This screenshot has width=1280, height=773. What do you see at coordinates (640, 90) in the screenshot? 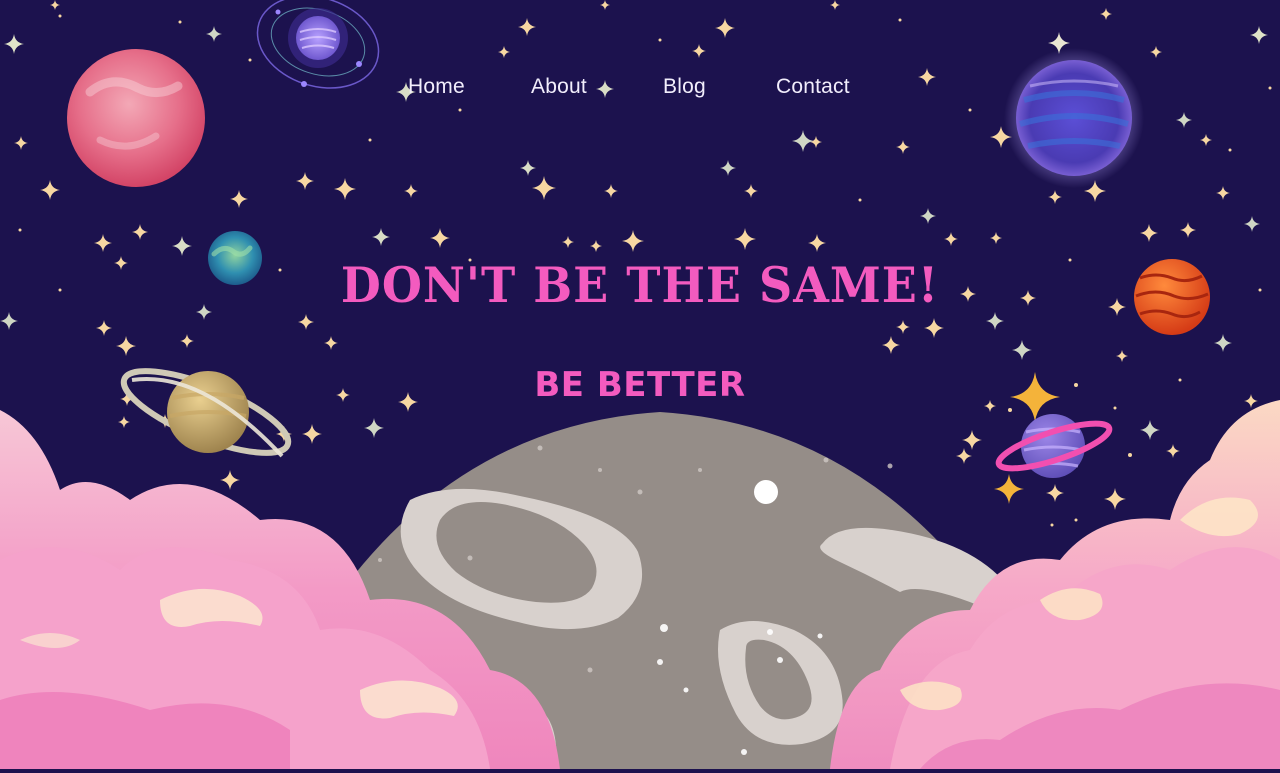
I see `main-nav: Home About Blog Contact` at bounding box center [640, 90].